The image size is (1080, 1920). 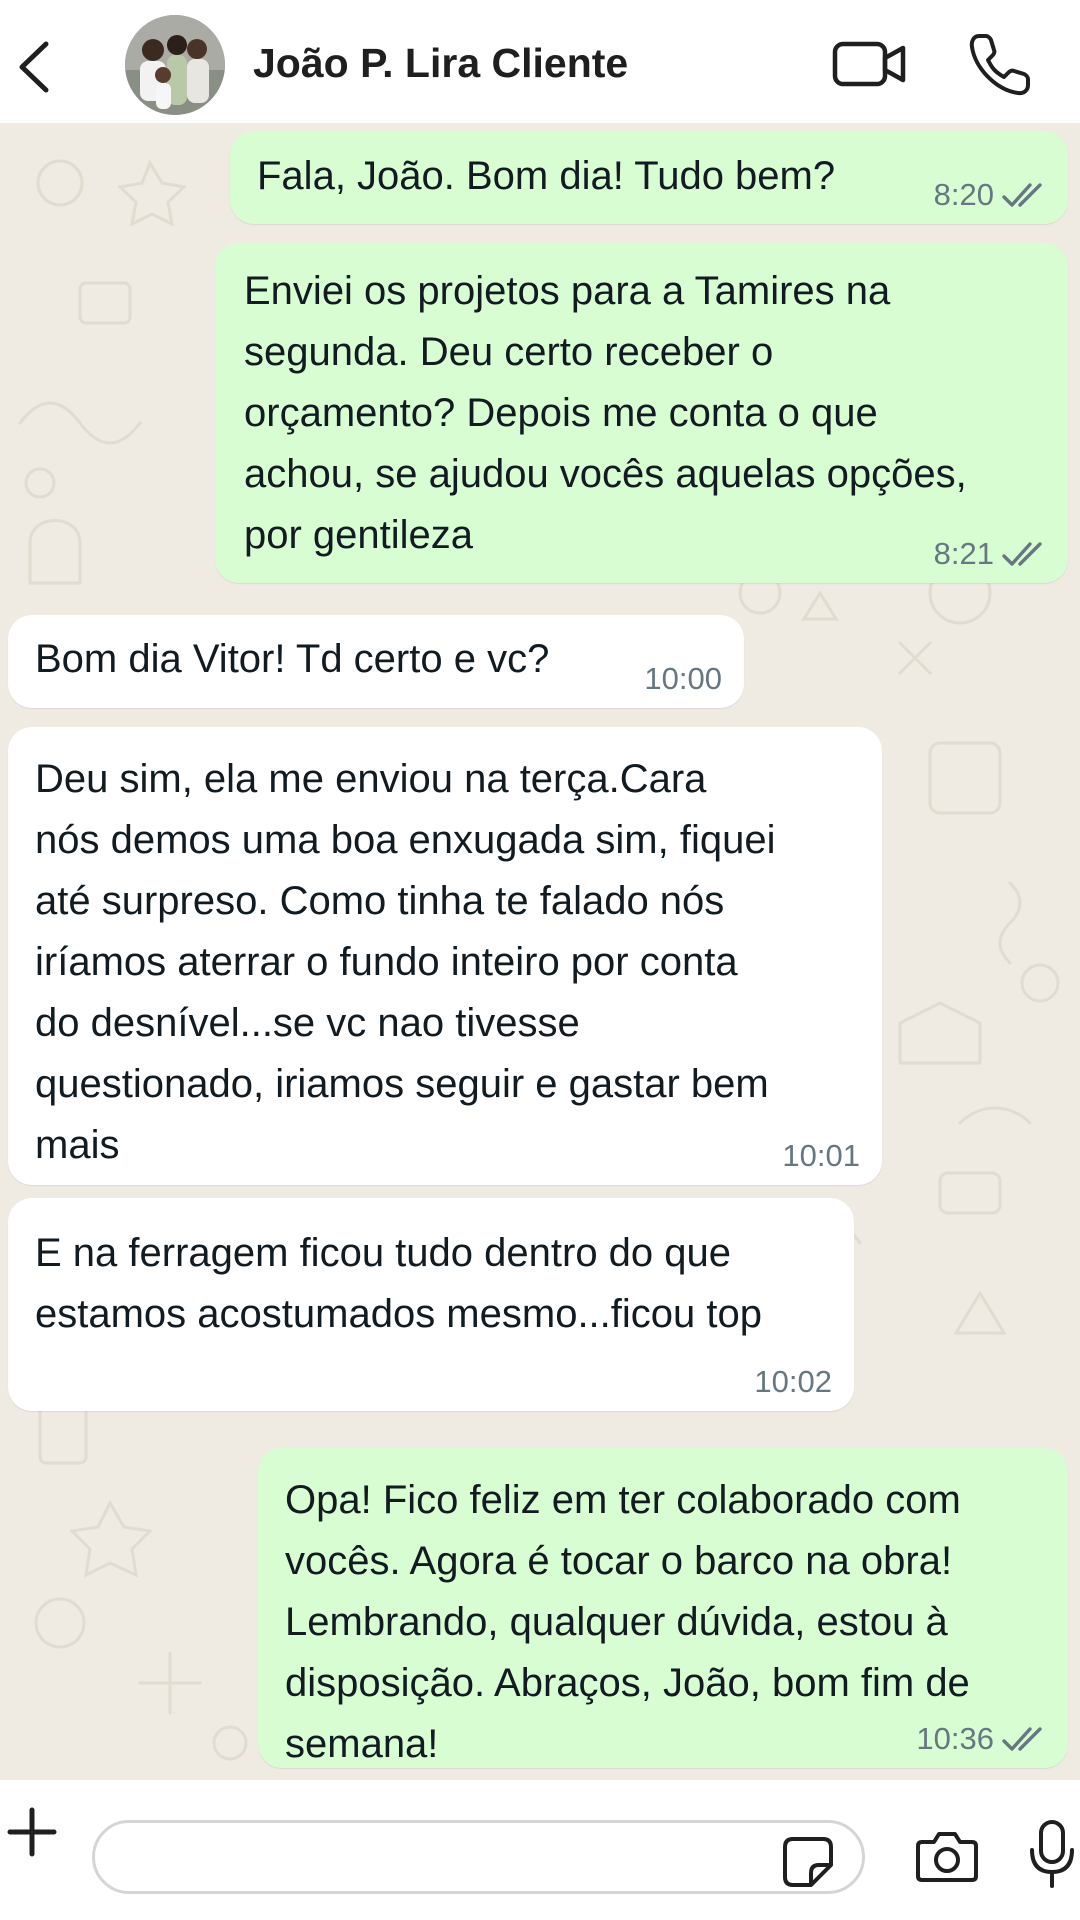 What do you see at coordinates (478, 1857) in the screenshot?
I see `message-input` at bounding box center [478, 1857].